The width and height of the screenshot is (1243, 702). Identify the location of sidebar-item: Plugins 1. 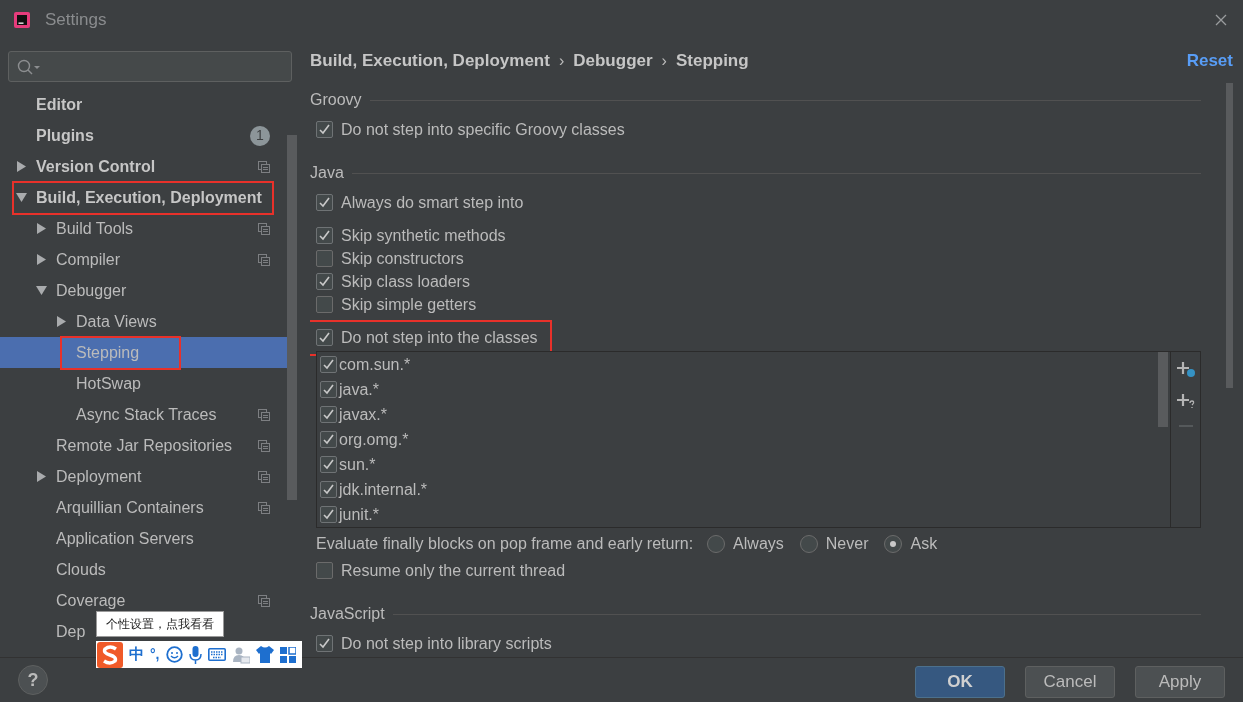
(145, 135).